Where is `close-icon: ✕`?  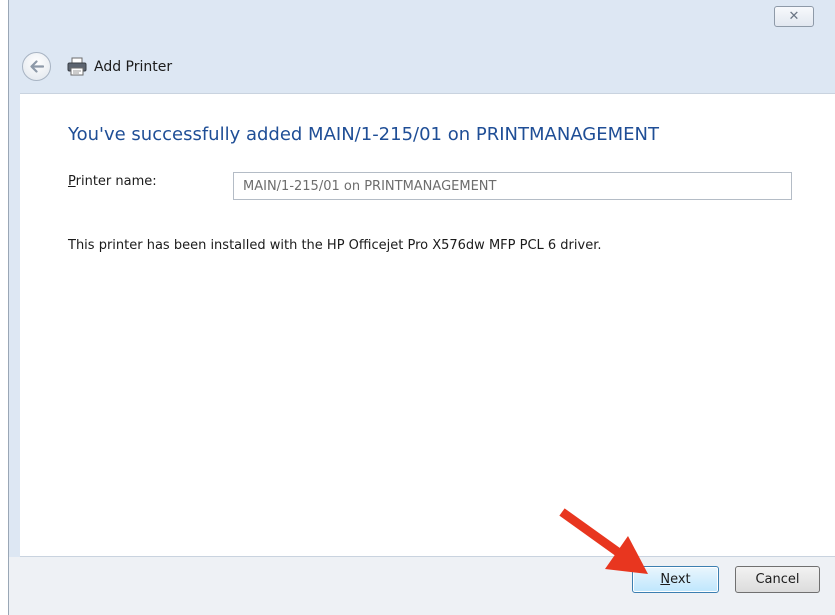 close-icon: ✕ is located at coordinates (794, 16).